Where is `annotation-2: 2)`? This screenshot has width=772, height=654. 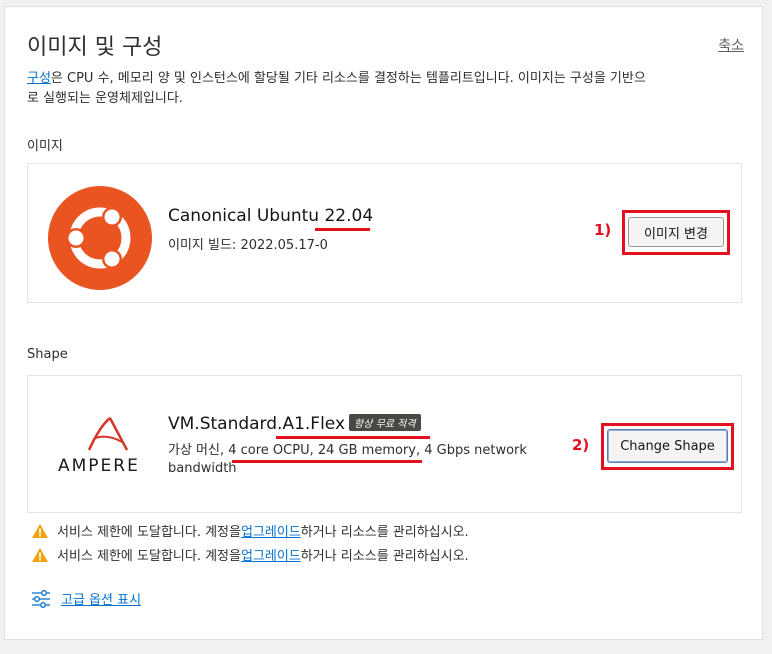
annotation-2: 2) is located at coordinates (581, 445).